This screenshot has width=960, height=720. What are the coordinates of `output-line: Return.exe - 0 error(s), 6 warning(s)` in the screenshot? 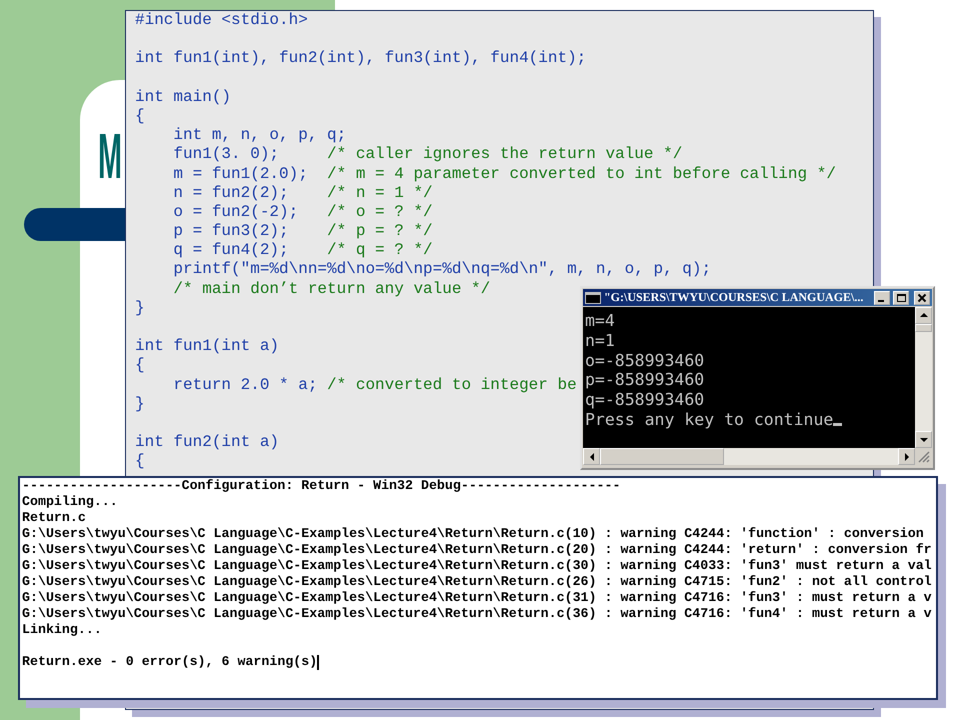 It's located at (170, 662).